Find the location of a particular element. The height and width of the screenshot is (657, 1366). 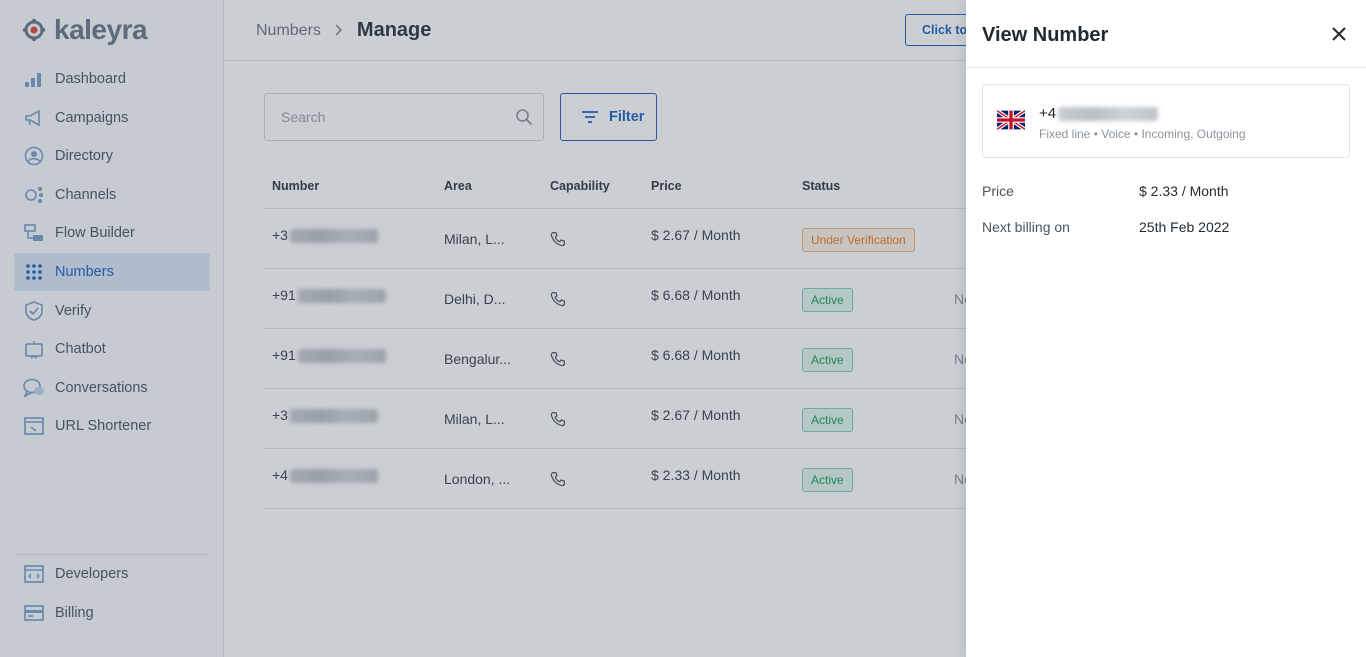

filter-label: Filter is located at coordinates (627, 117).